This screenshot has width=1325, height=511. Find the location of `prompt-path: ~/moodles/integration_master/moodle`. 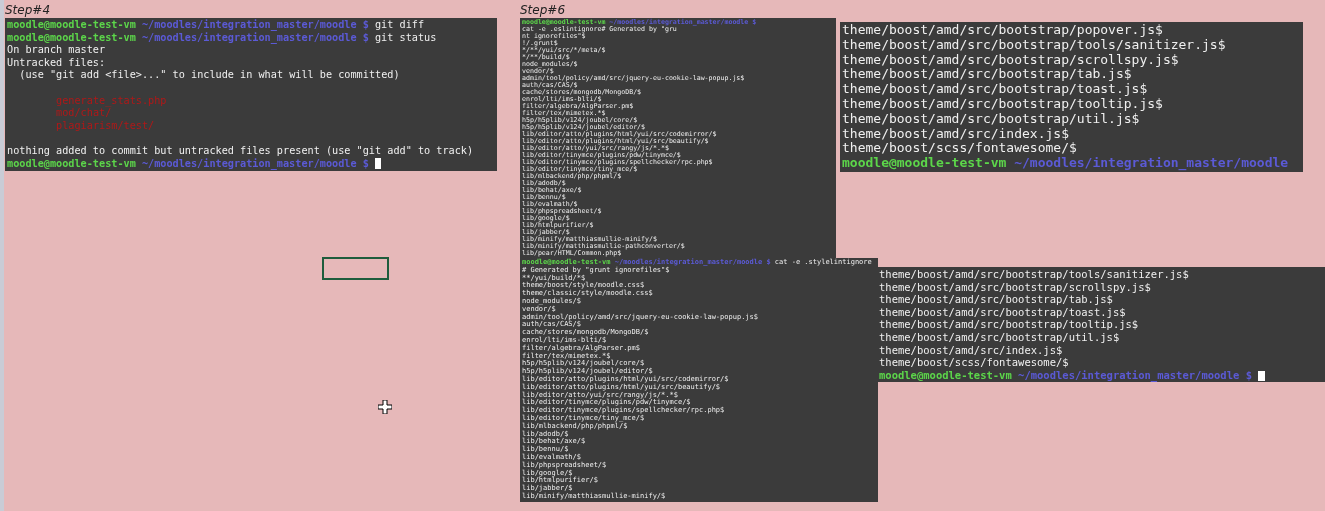

prompt-path: ~/moodles/integration_master/moodle is located at coordinates (1151, 163).